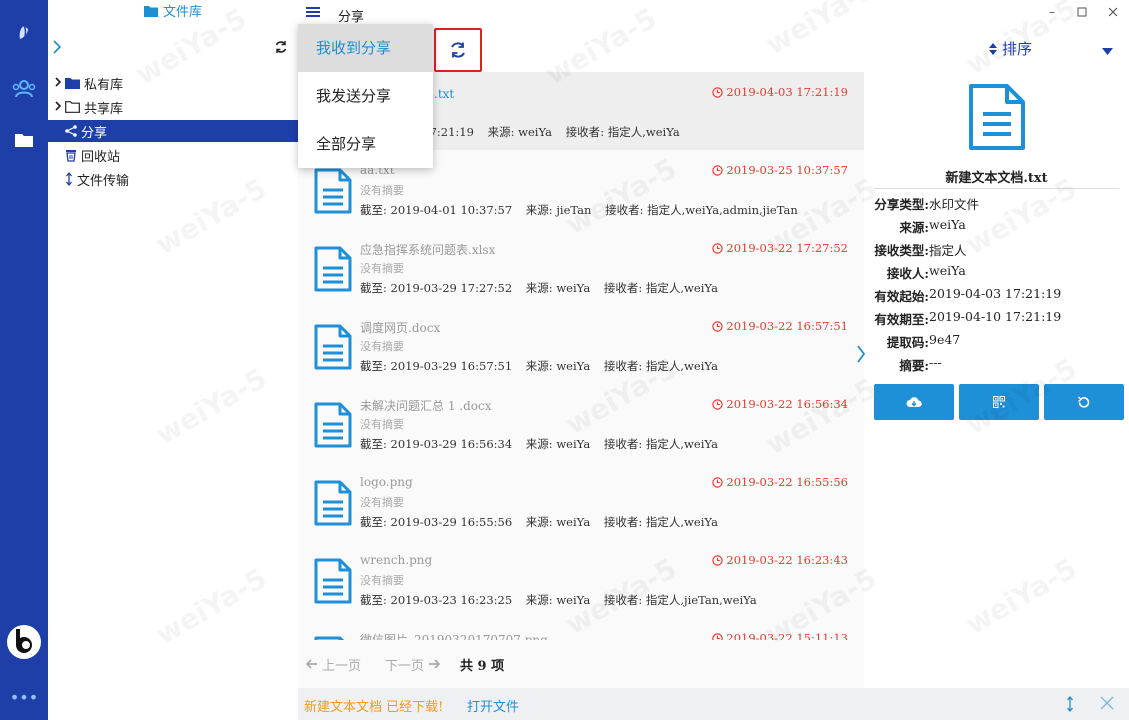  I want to click on file-name: 未解决问题汇总 1 .docx, so click(426, 406).